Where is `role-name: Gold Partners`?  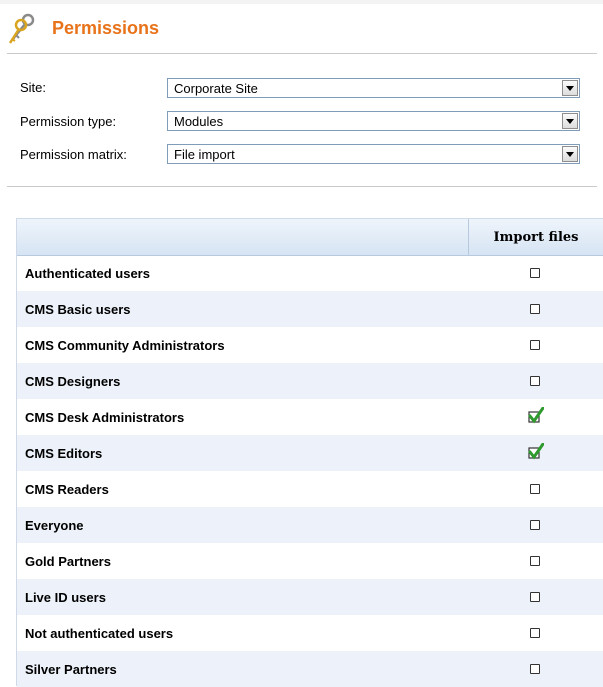 role-name: Gold Partners is located at coordinates (68, 561).